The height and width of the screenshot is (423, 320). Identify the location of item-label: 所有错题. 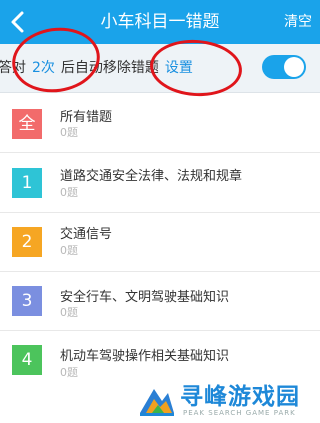
(86, 117).